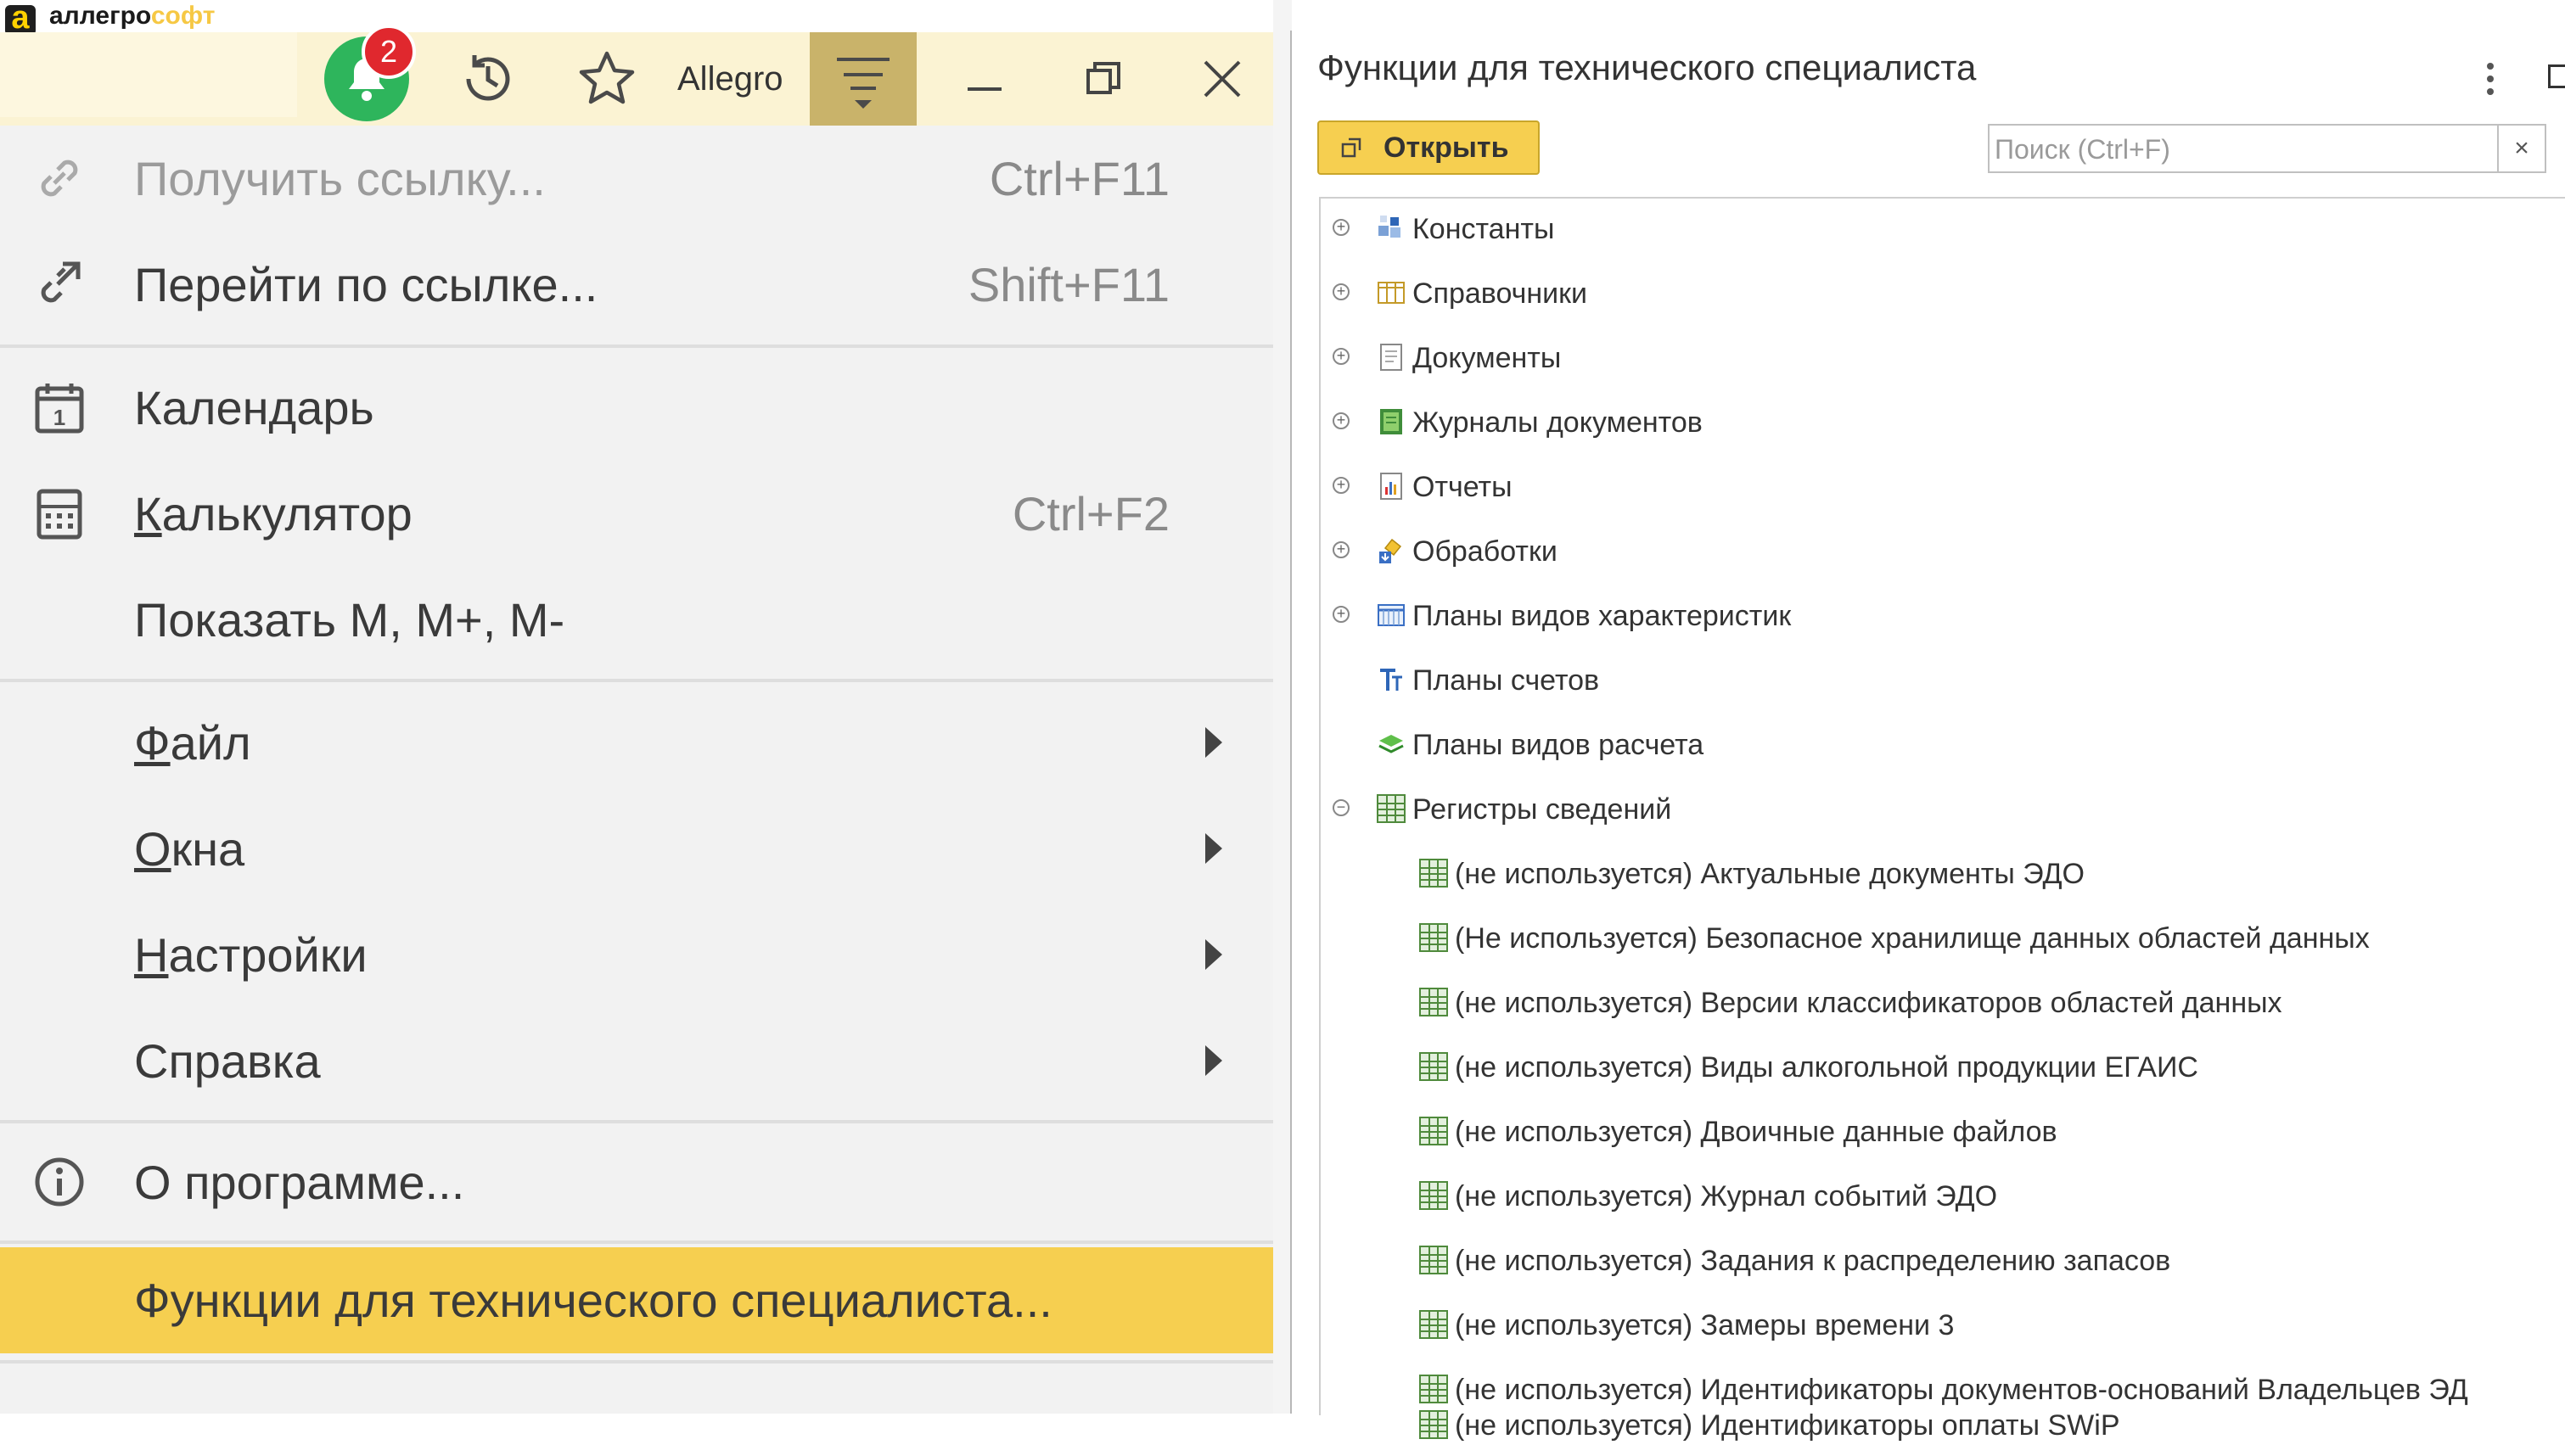 This screenshot has height=1456, width=2565. What do you see at coordinates (1943, 293) in the screenshot?
I see `tree-row-catalogs: + Справочники` at bounding box center [1943, 293].